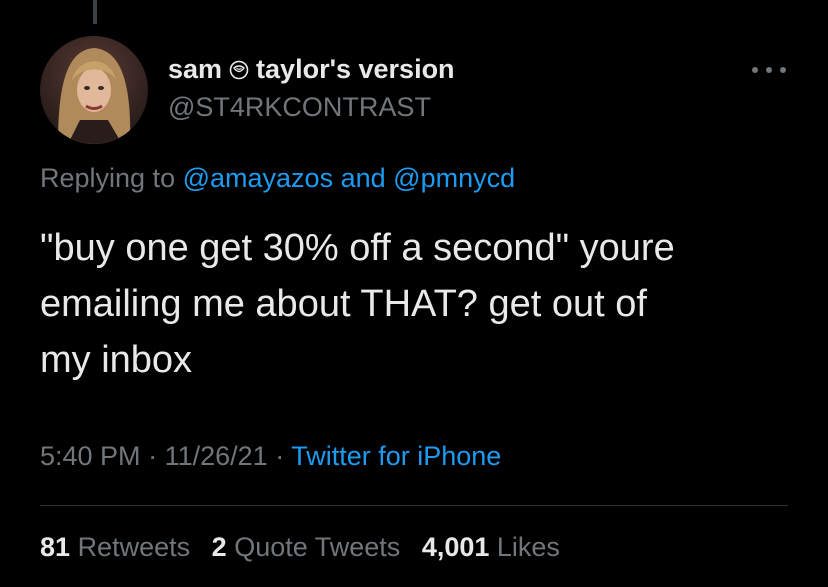 The image size is (828, 587). Describe the element at coordinates (270, 456) in the screenshot. I see `tweet-meta: 5:40 PM · 11/26/21 · Twitter for iPhone` at that location.